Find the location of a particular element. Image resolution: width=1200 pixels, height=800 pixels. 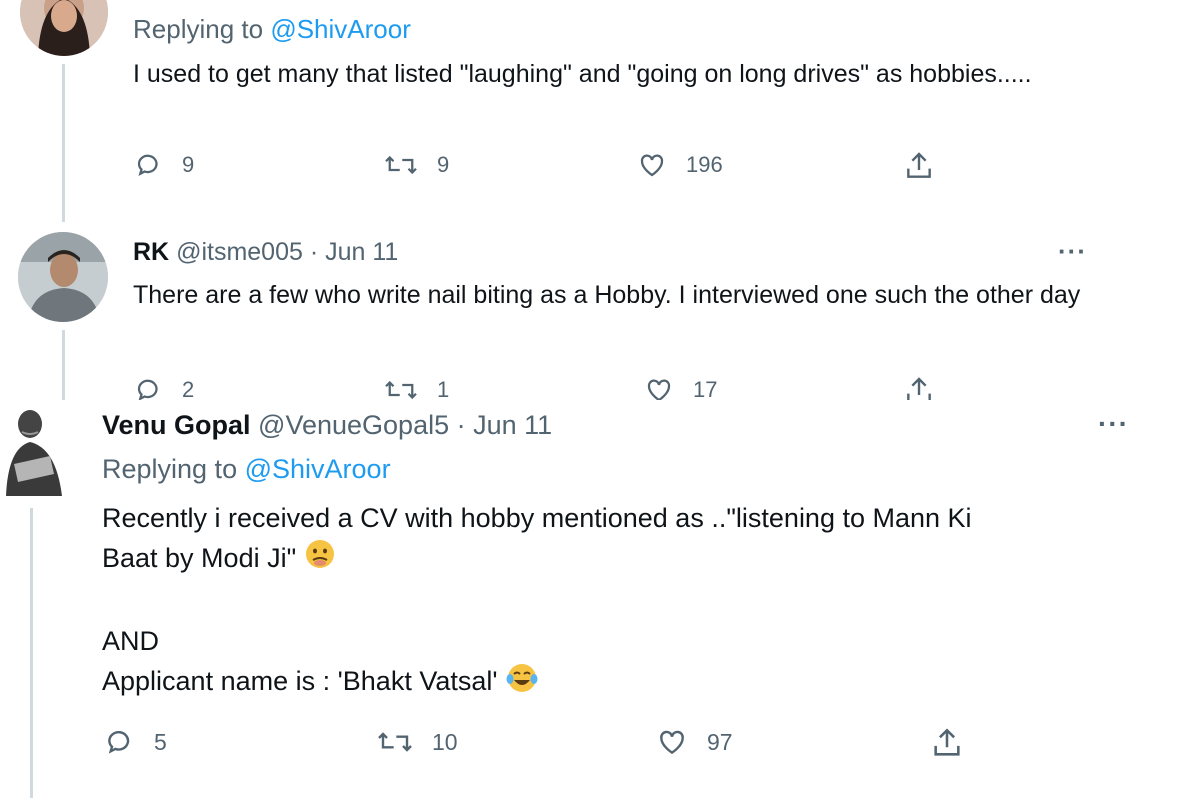

retweet-button: 9 is located at coordinates (416, 165).